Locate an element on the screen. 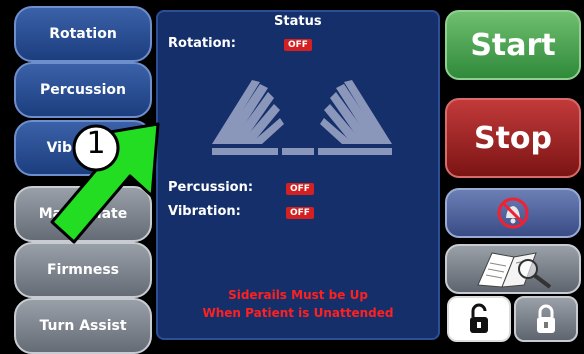  stop-button: Stop is located at coordinates (513, 138).